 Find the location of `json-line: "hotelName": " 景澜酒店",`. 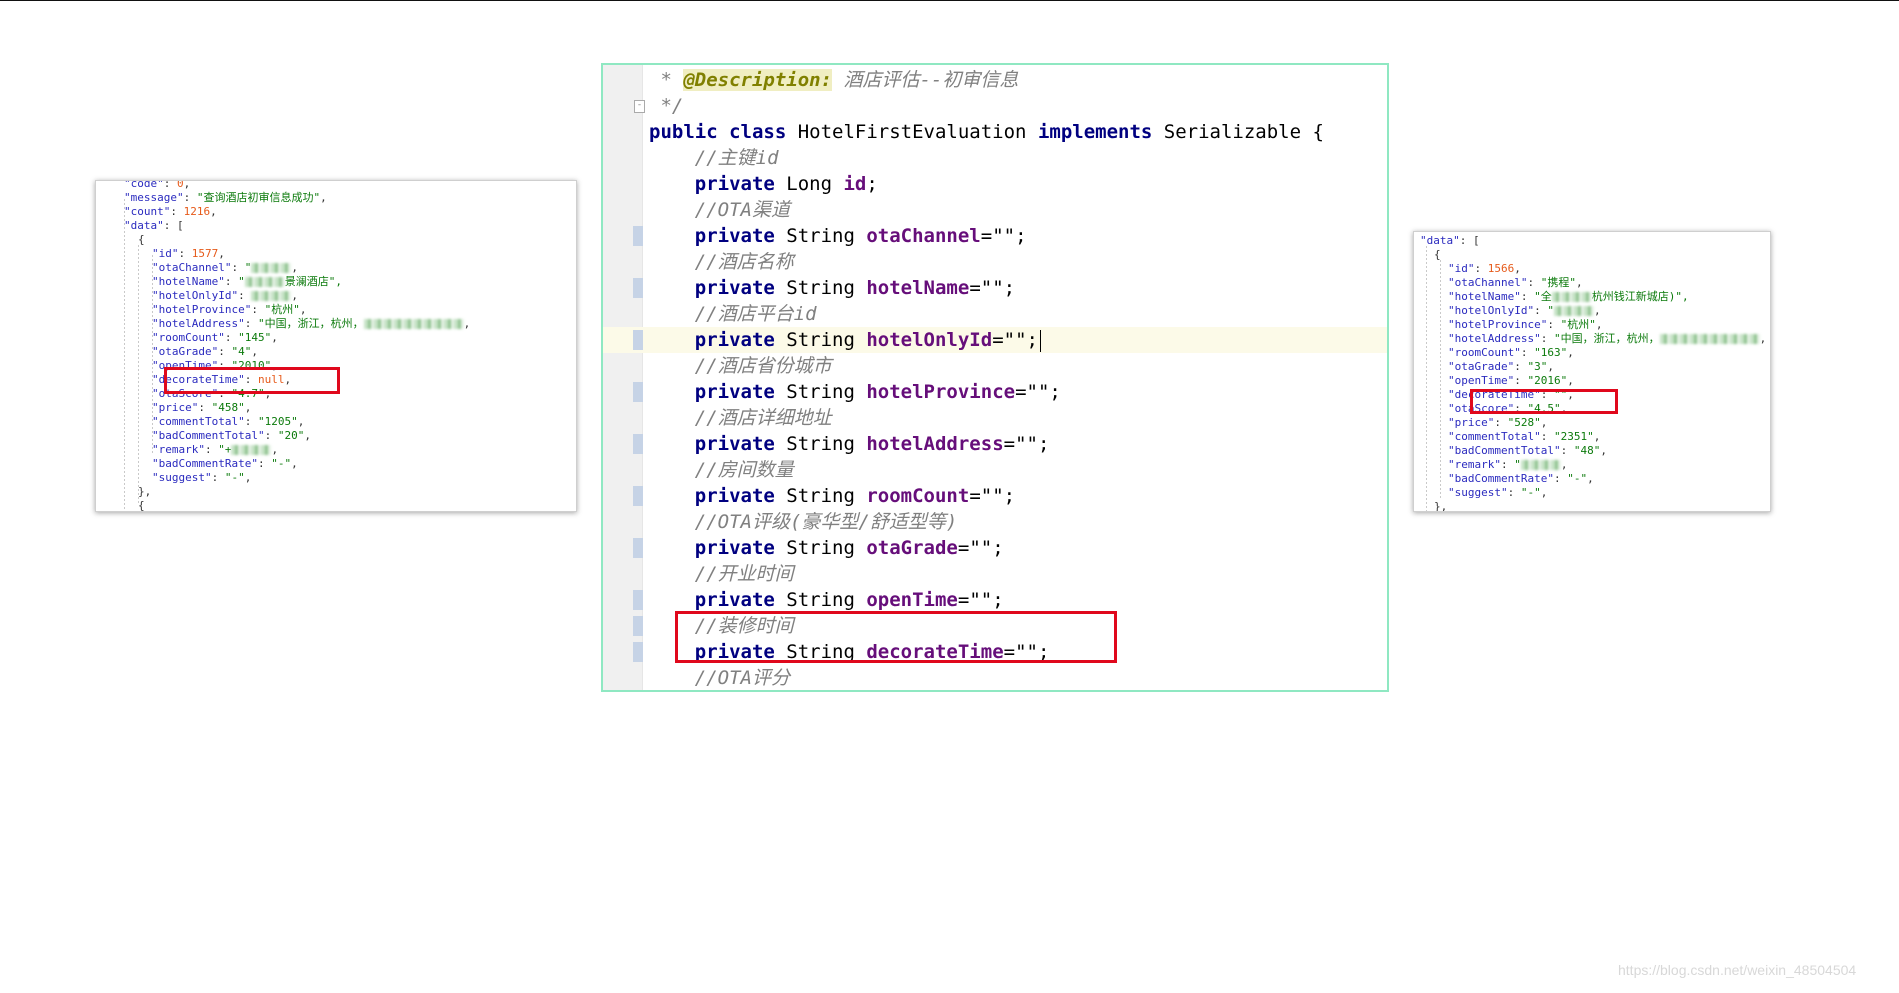

json-line: "hotelName": " 景澜酒店", is located at coordinates (247, 281).